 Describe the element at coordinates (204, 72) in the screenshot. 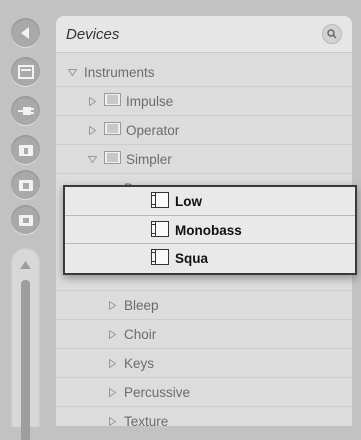

I see `tree-item-instruments: Instruments` at that location.